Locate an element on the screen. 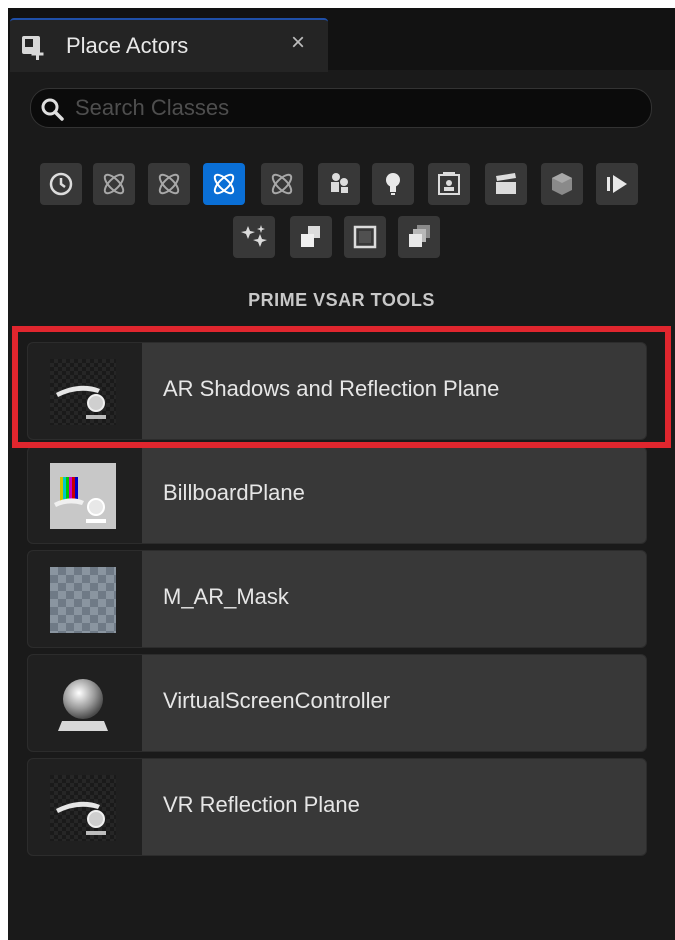  cube-icon is located at coordinates (562, 184).